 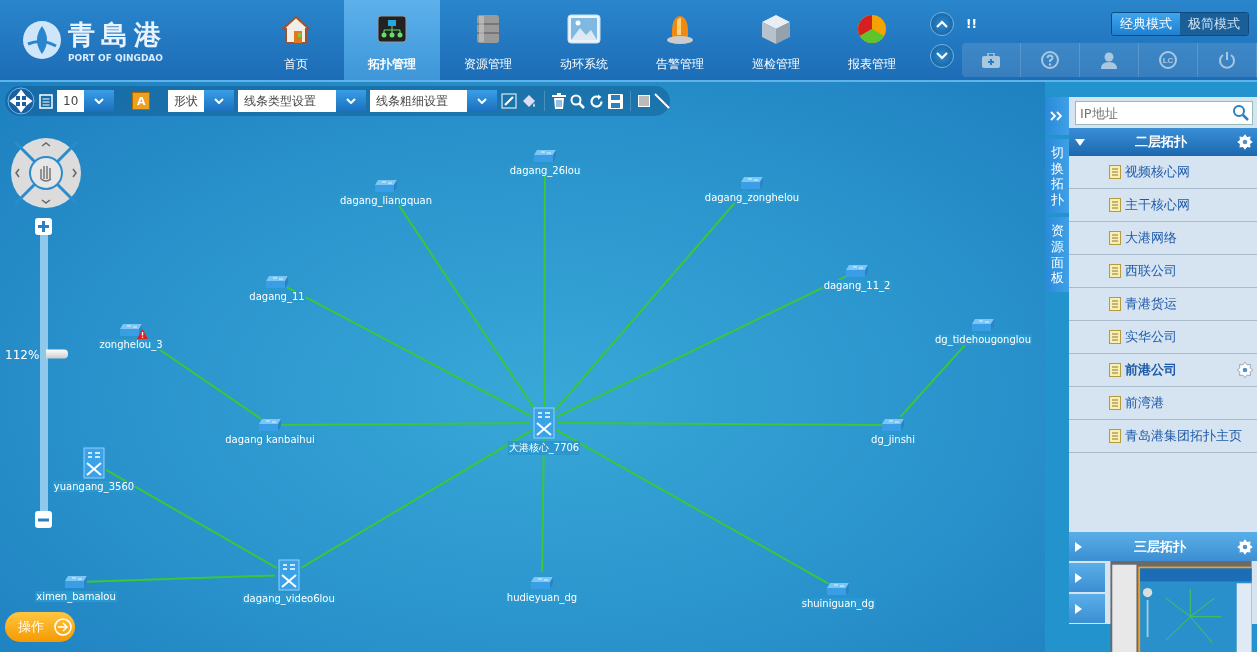 What do you see at coordinates (1163, 172) in the screenshot?
I see `topology-item: 视频核心网` at bounding box center [1163, 172].